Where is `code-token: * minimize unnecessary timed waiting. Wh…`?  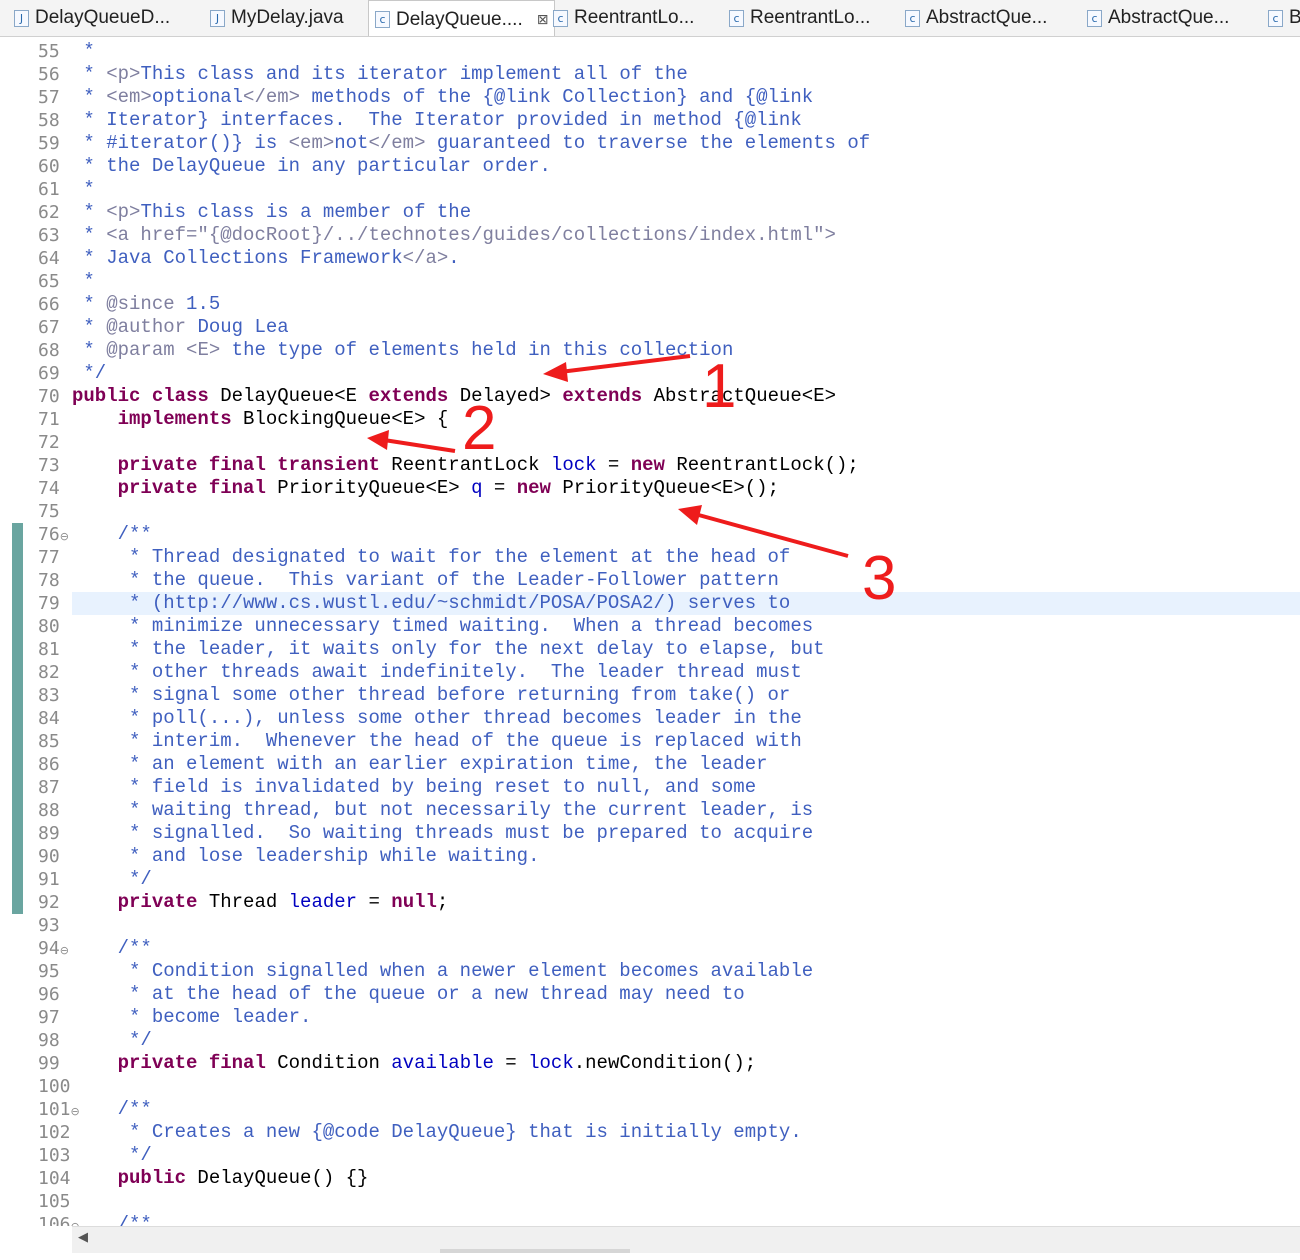
code-token: * minimize unnecessary timed waiting. Wh… is located at coordinates (443, 626).